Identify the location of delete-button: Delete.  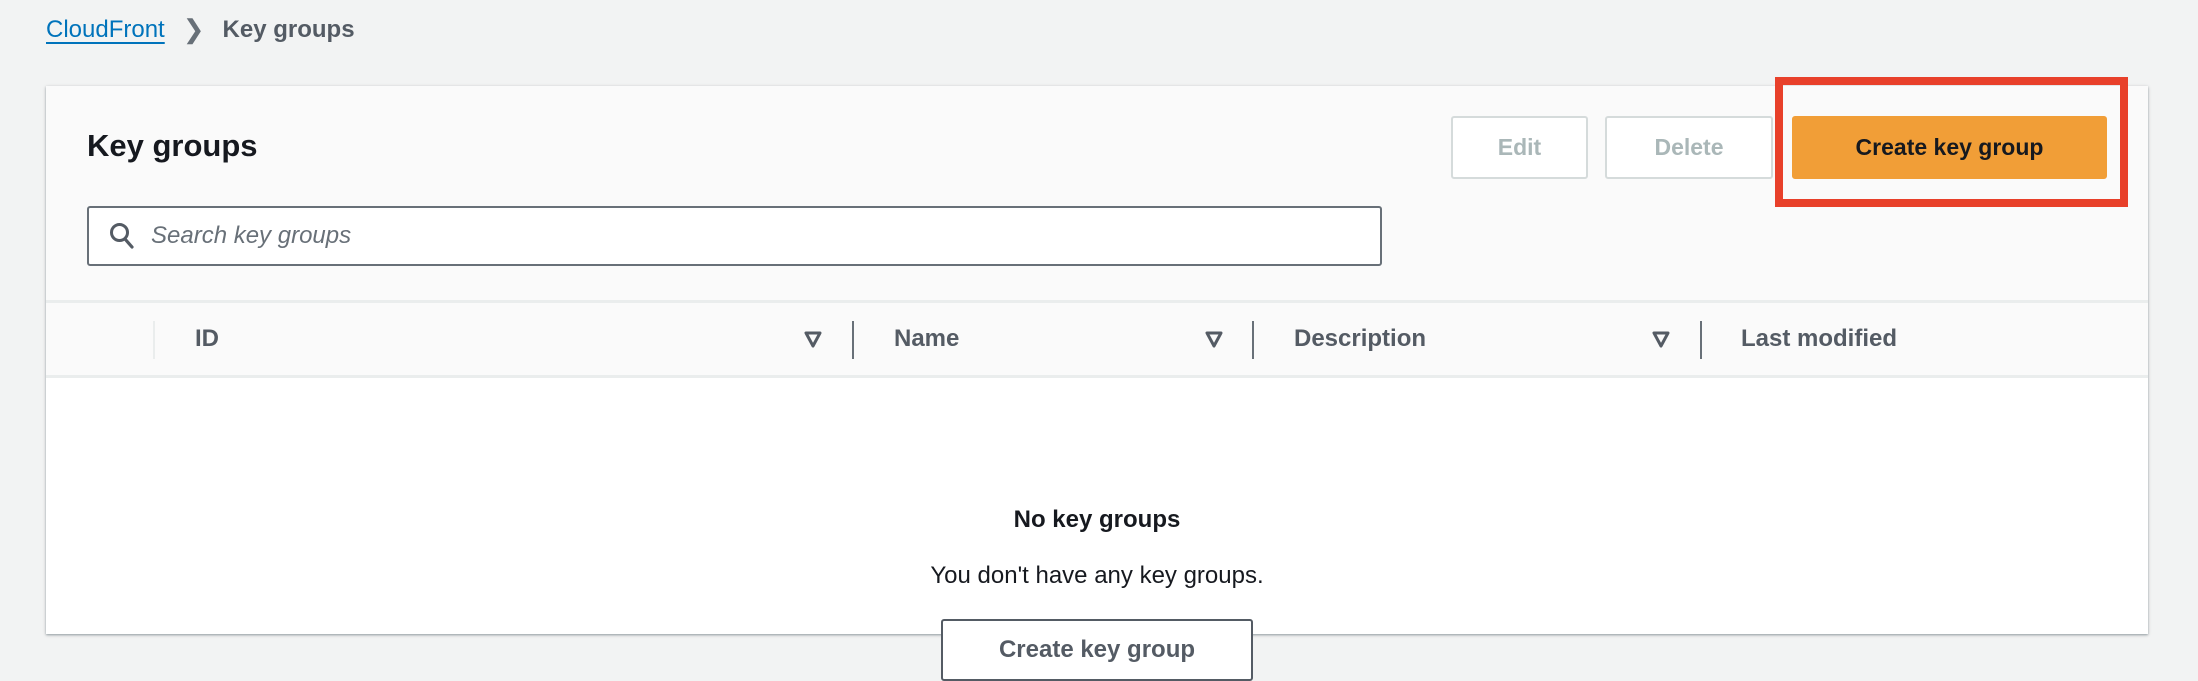
(1689, 147).